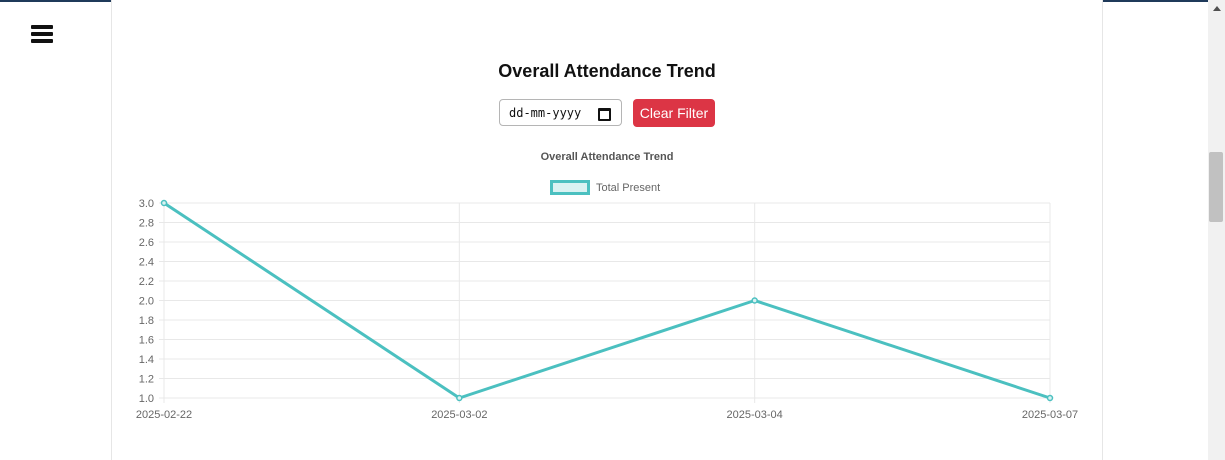 This screenshot has width=1225, height=460. Describe the element at coordinates (607, 157) in the screenshot. I see `chart-title: Overall Attendance Trend` at that location.